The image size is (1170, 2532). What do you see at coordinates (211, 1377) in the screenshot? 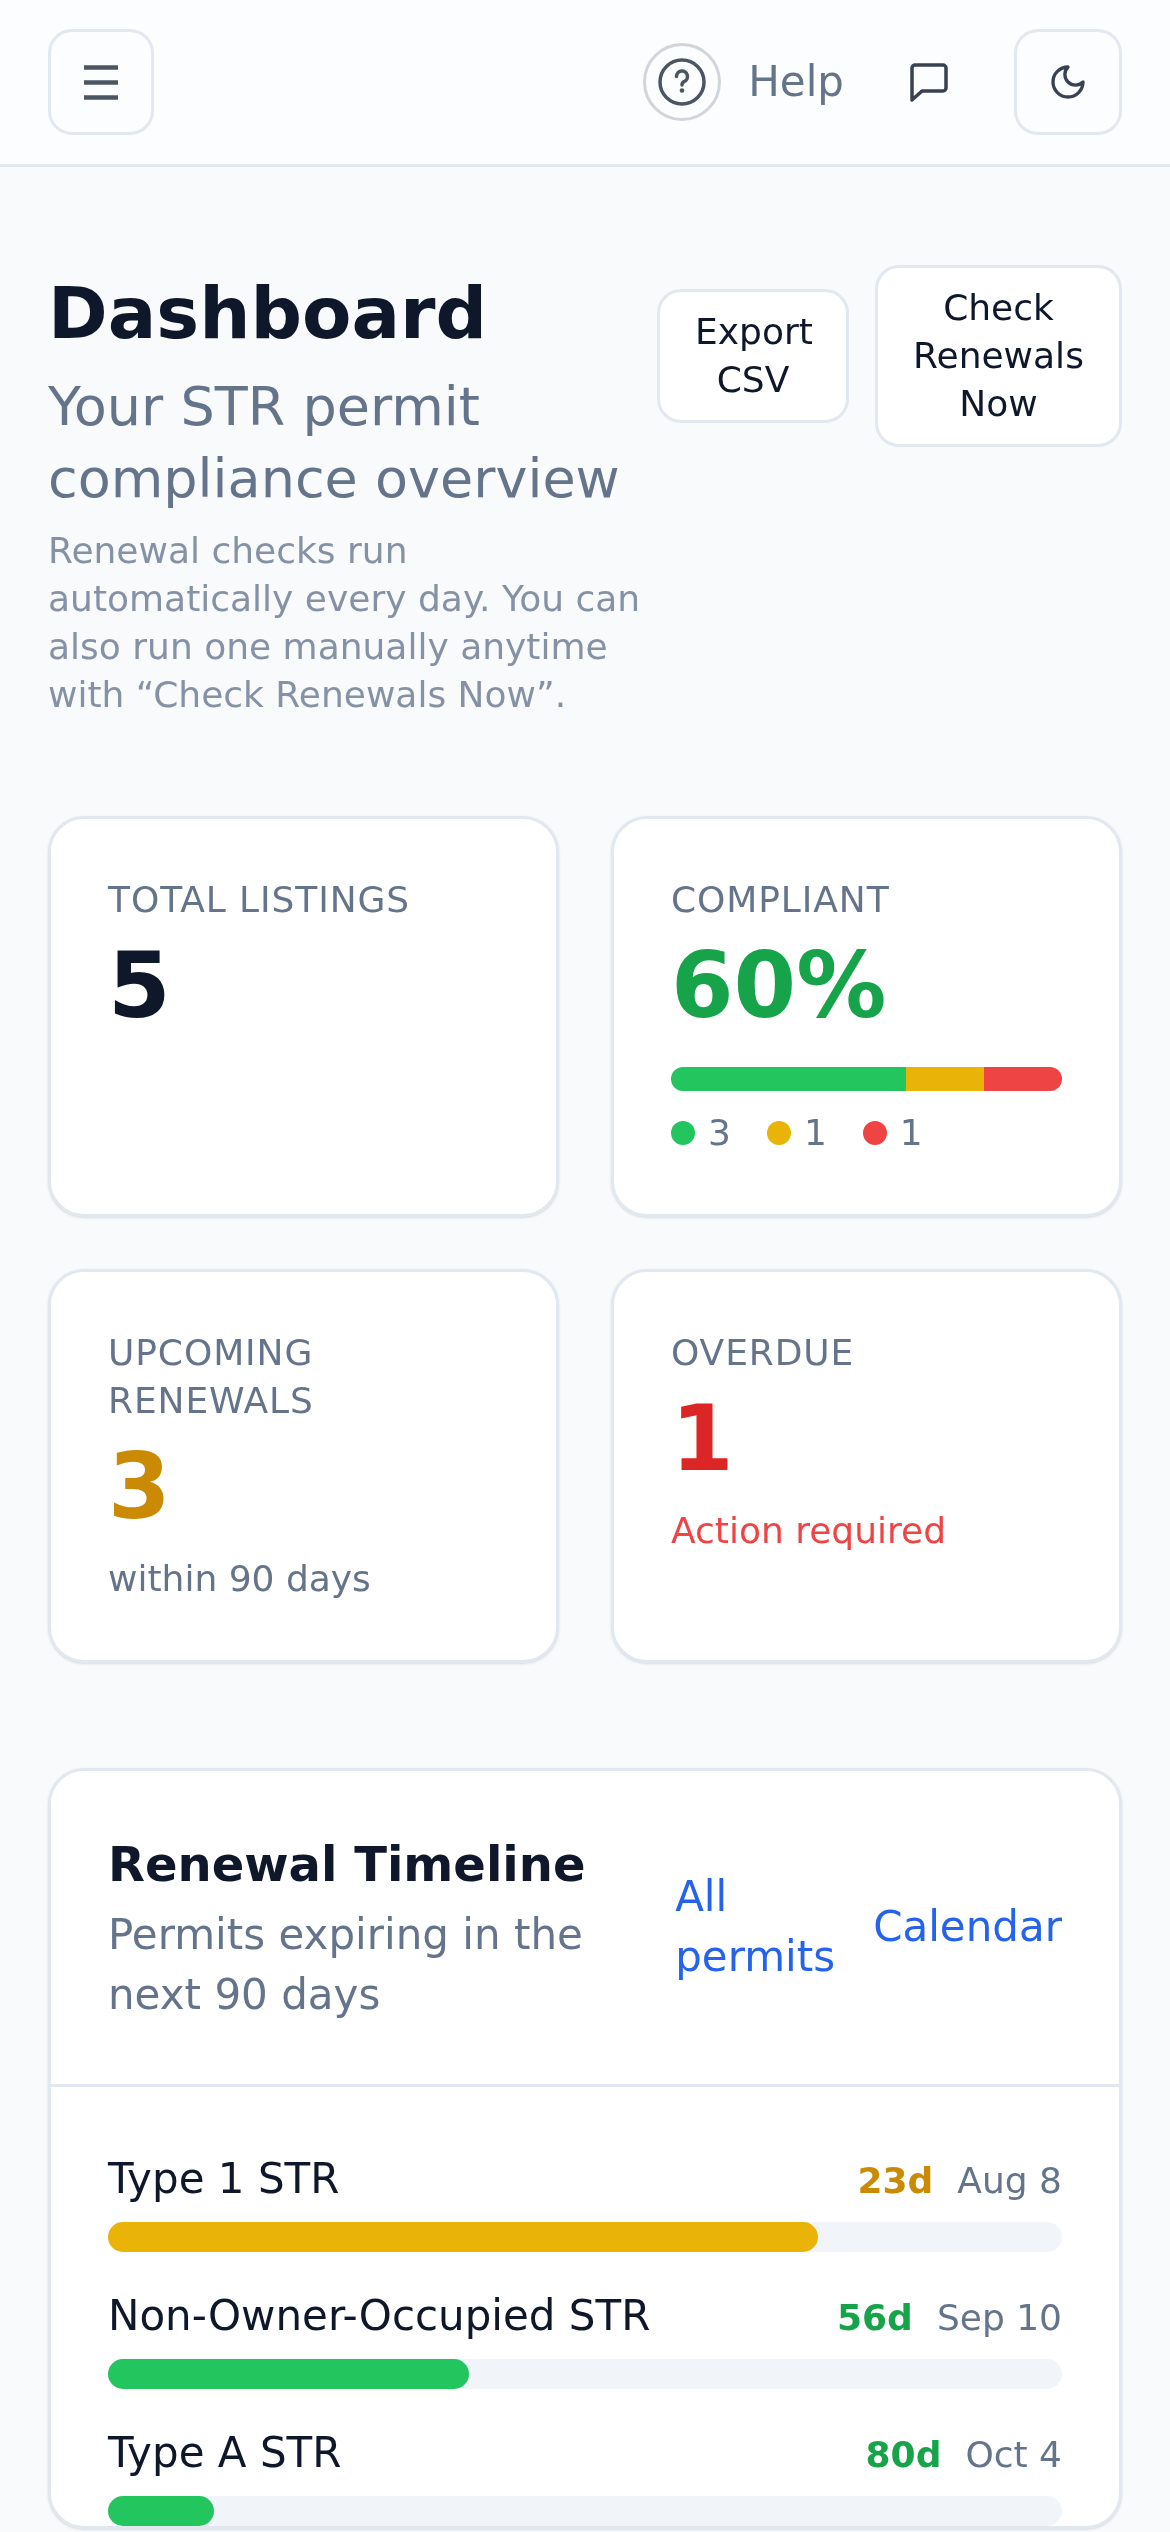
I see `stat-label: UPCOMING RENEWALS` at bounding box center [211, 1377].